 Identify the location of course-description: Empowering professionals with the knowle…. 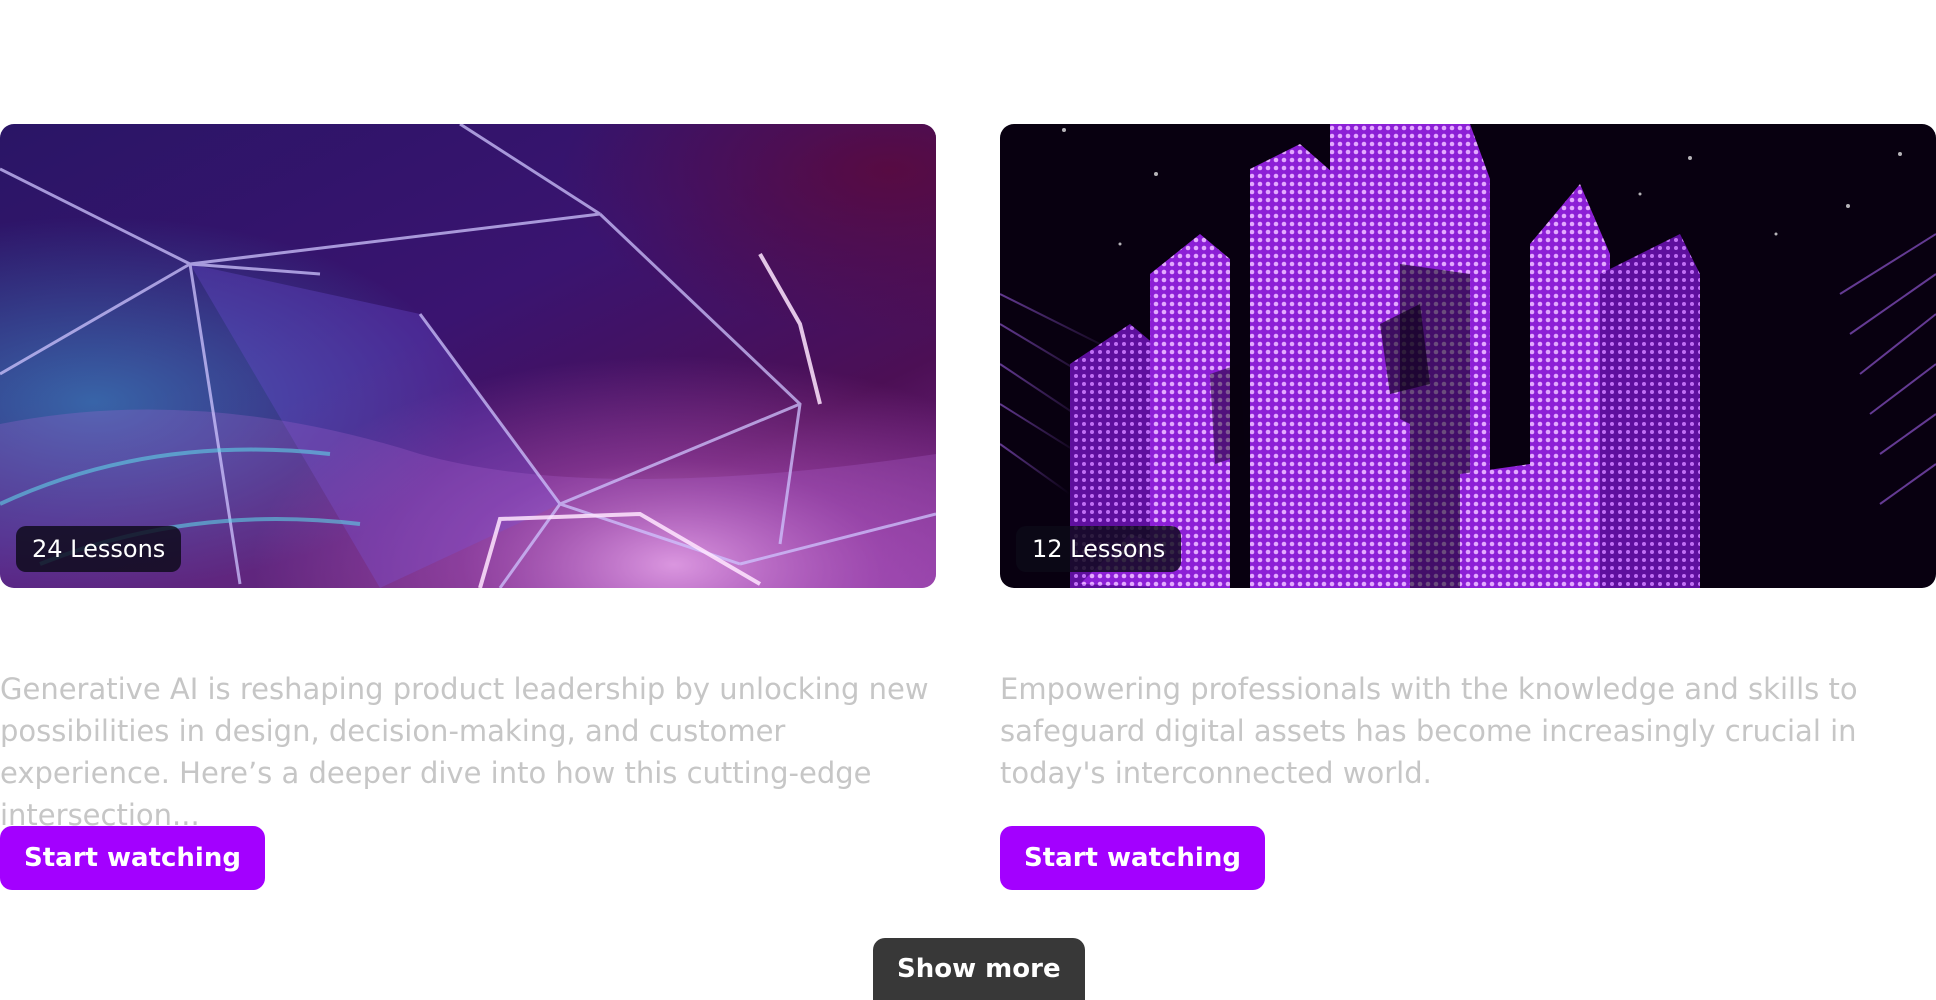
(1429, 731).